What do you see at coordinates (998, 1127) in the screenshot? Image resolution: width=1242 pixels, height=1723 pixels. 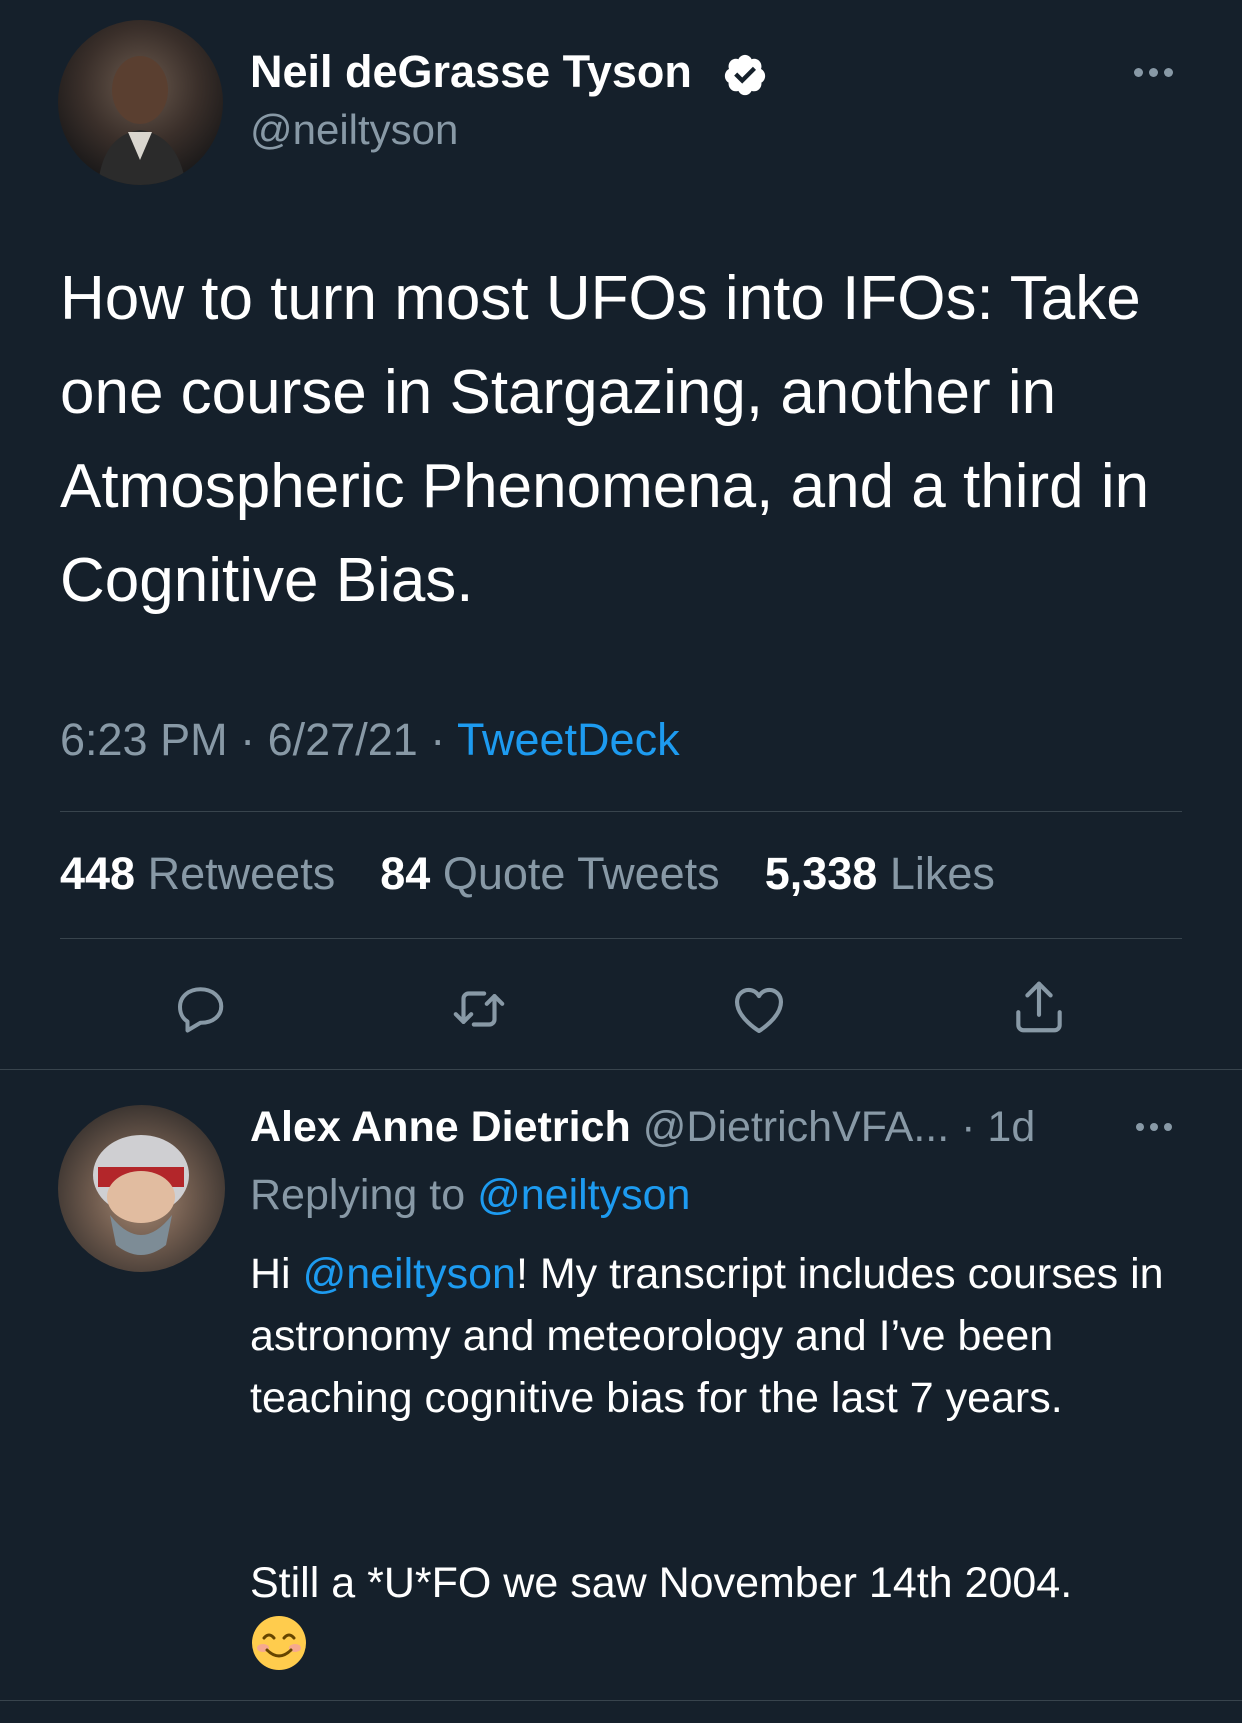 I see `reply-age: · 1d` at bounding box center [998, 1127].